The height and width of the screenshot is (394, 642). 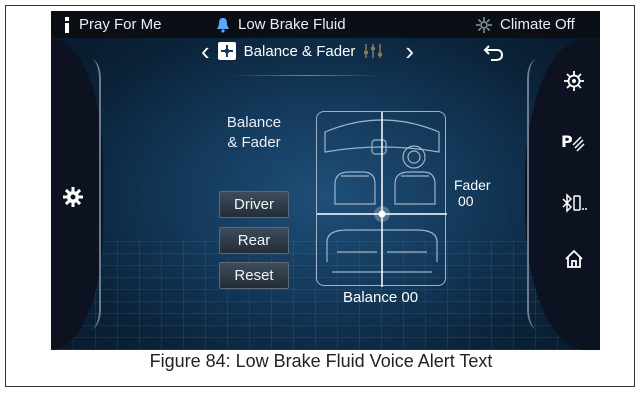 What do you see at coordinates (382, 214) in the screenshot?
I see `balance-fader-handle` at bounding box center [382, 214].